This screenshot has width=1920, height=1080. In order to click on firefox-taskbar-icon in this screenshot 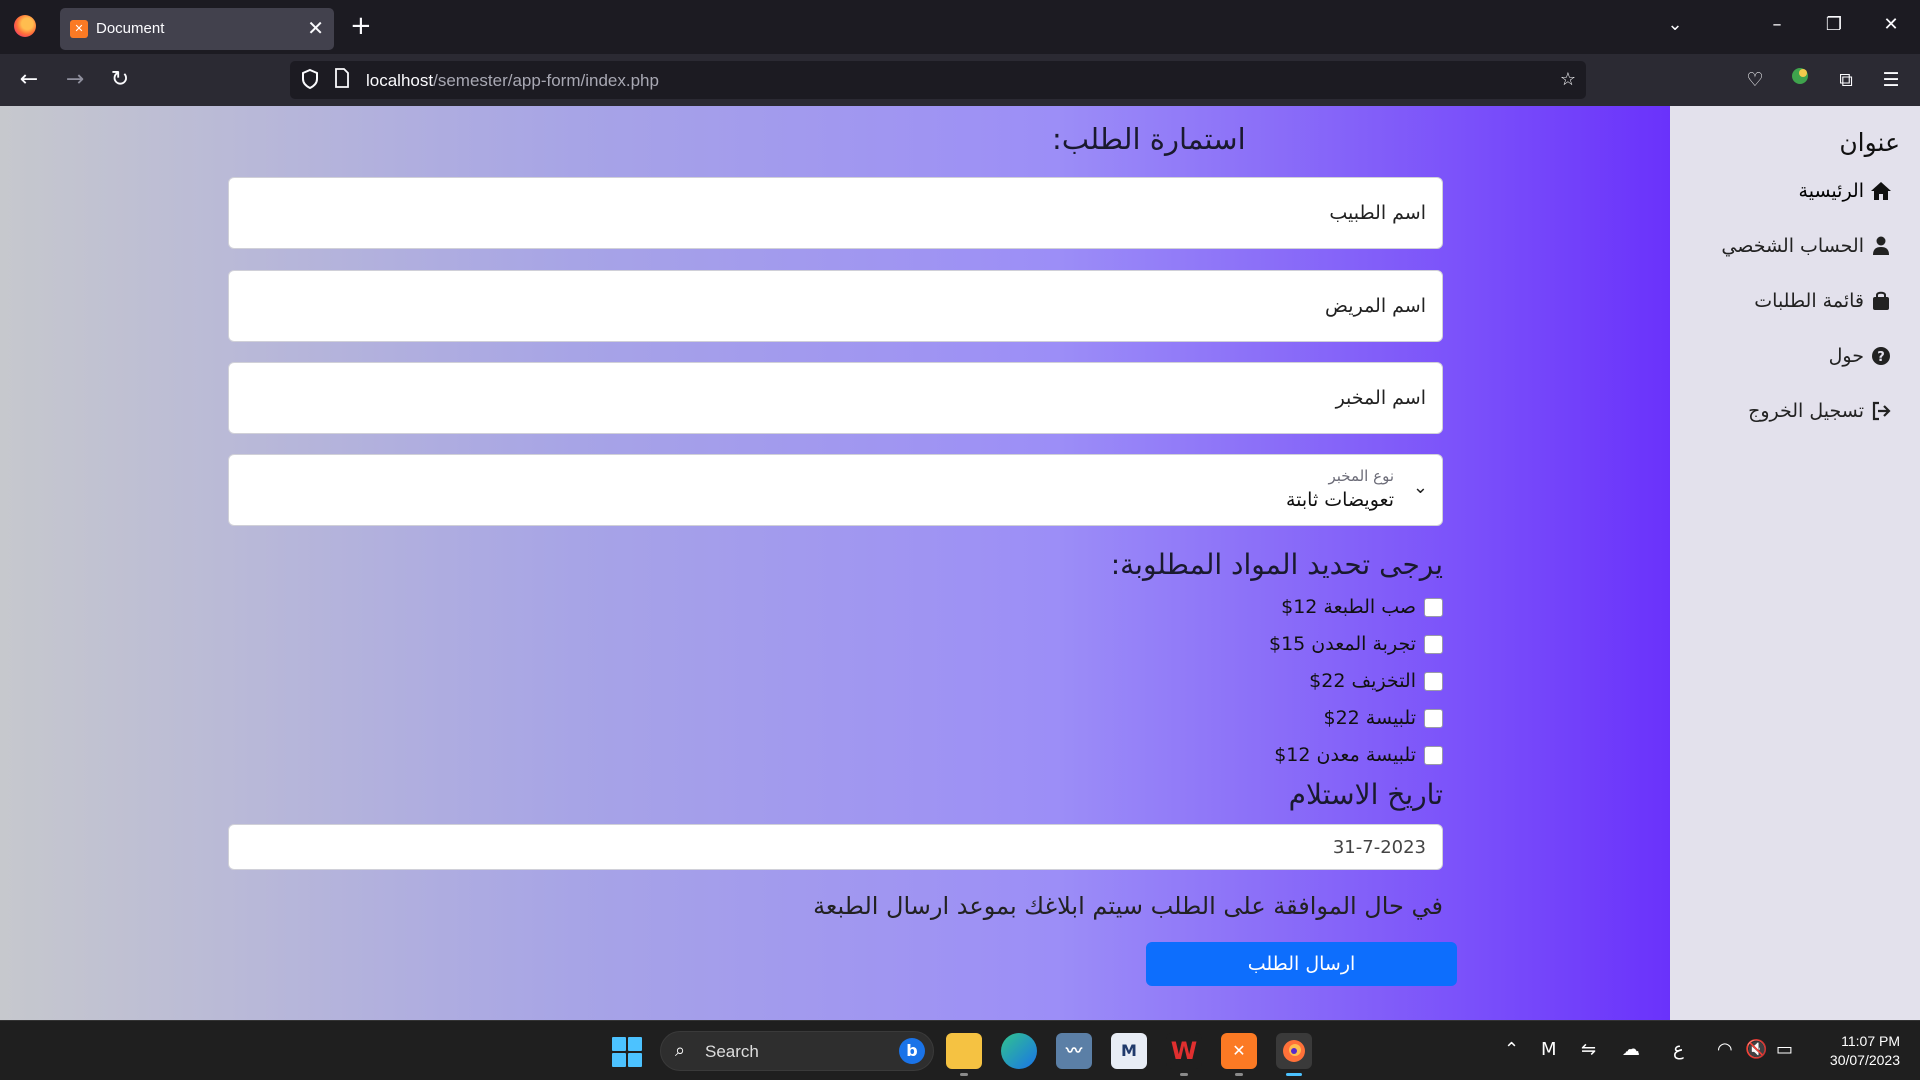, I will do `click(1294, 1051)`.